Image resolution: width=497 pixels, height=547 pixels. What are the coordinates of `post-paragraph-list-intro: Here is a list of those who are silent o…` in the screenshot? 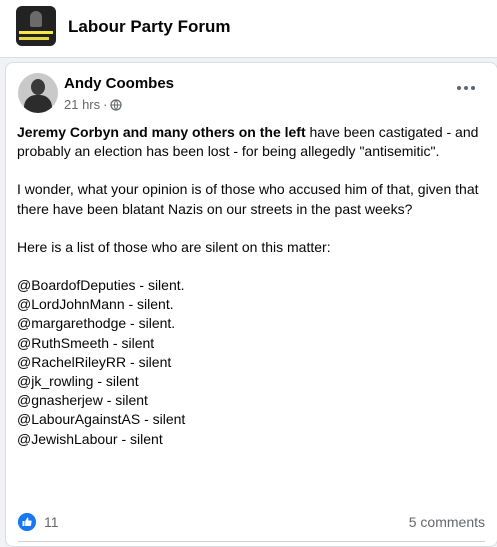 It's located at (174, 246).